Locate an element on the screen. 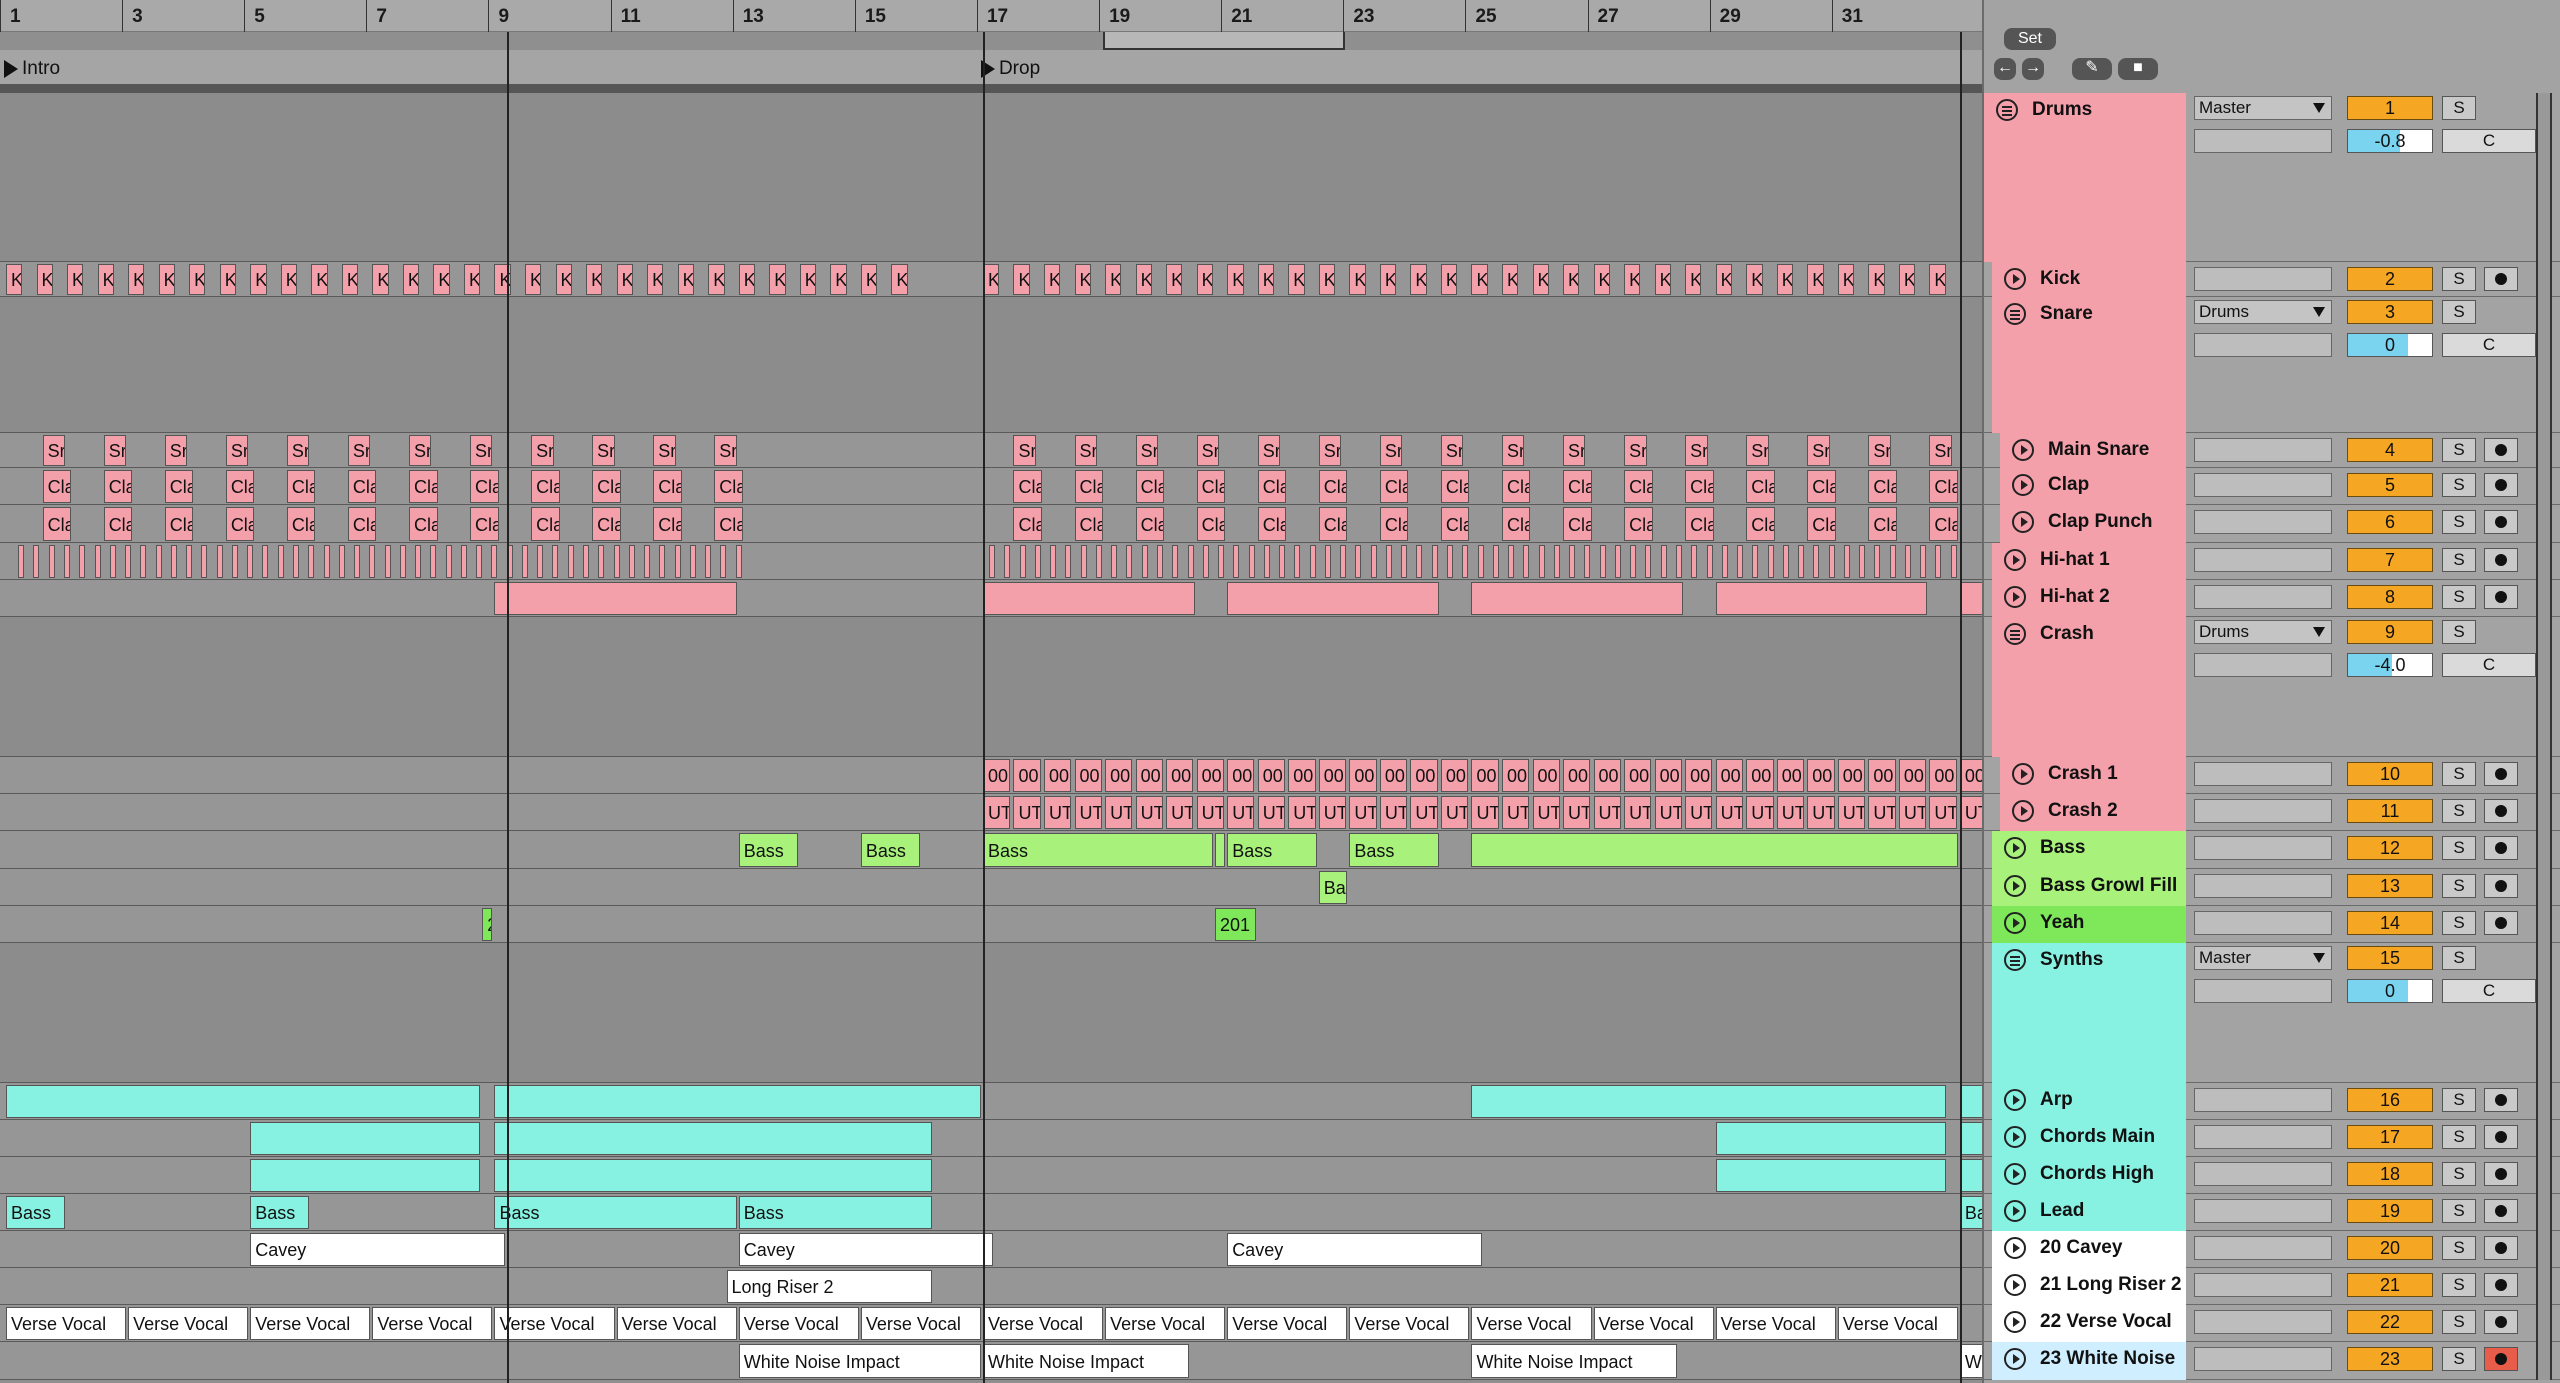 This screenshot has width=2560, height=1383. chords-main-clip is located at coordinates (365, 1138).